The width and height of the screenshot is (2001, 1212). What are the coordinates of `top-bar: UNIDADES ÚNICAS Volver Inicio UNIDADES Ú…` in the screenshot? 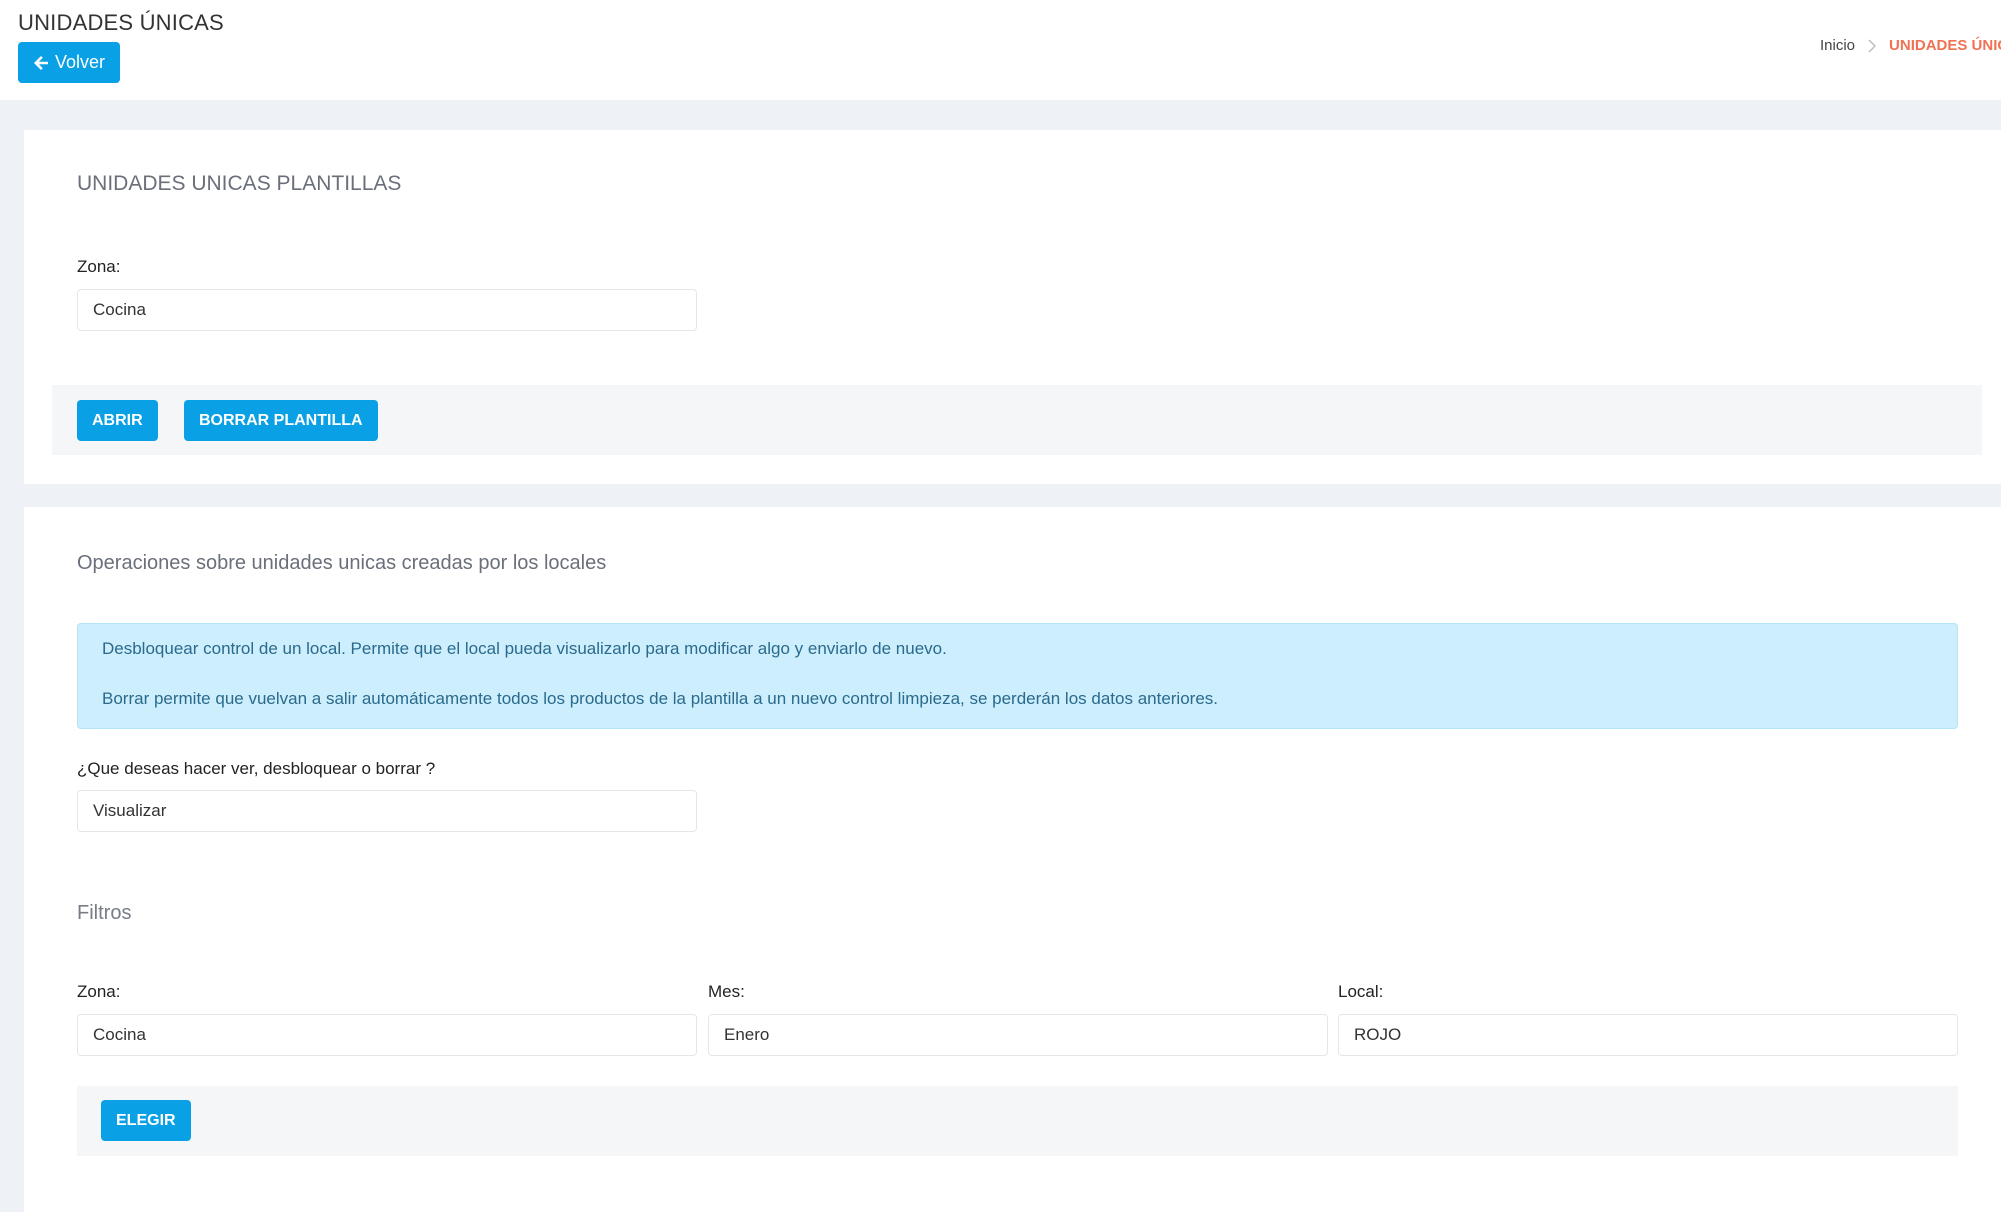 It's located at (1000, 50).